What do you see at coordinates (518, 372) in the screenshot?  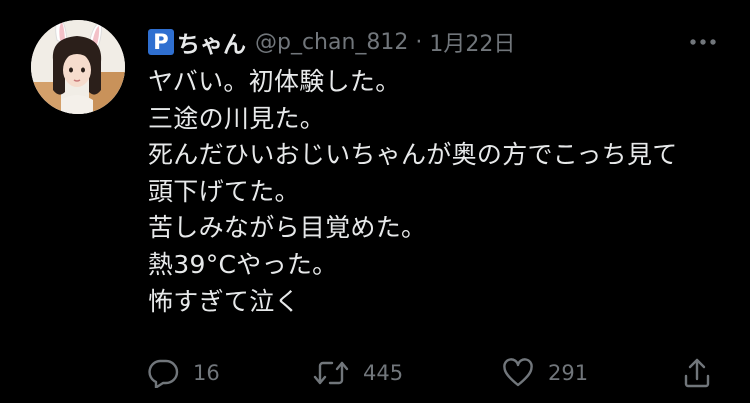 I see `heart-icon` at bounding box center [518, 372].